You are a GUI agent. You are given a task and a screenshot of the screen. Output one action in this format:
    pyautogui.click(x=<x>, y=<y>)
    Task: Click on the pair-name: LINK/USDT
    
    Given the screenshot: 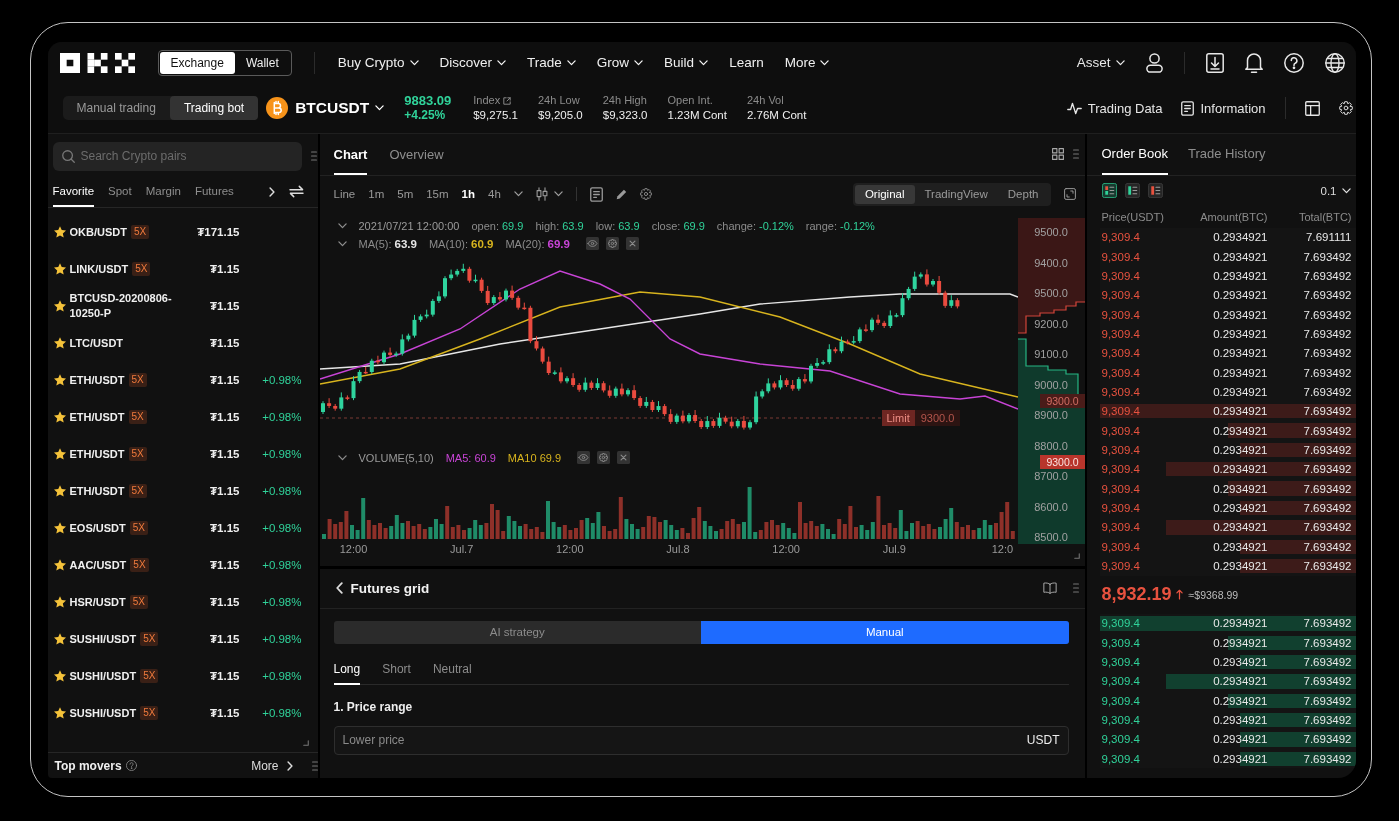 What is the action you would take?
    pyautogui.click(x=99, y=269)
    